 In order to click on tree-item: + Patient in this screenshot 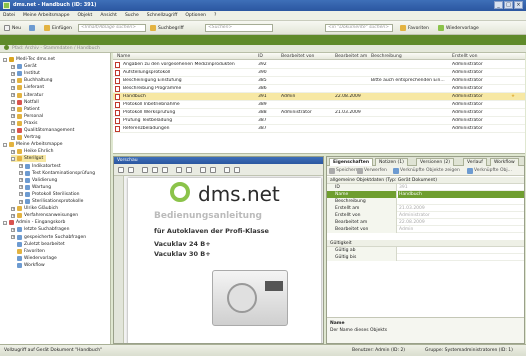, I will do `click(25, 109)`.